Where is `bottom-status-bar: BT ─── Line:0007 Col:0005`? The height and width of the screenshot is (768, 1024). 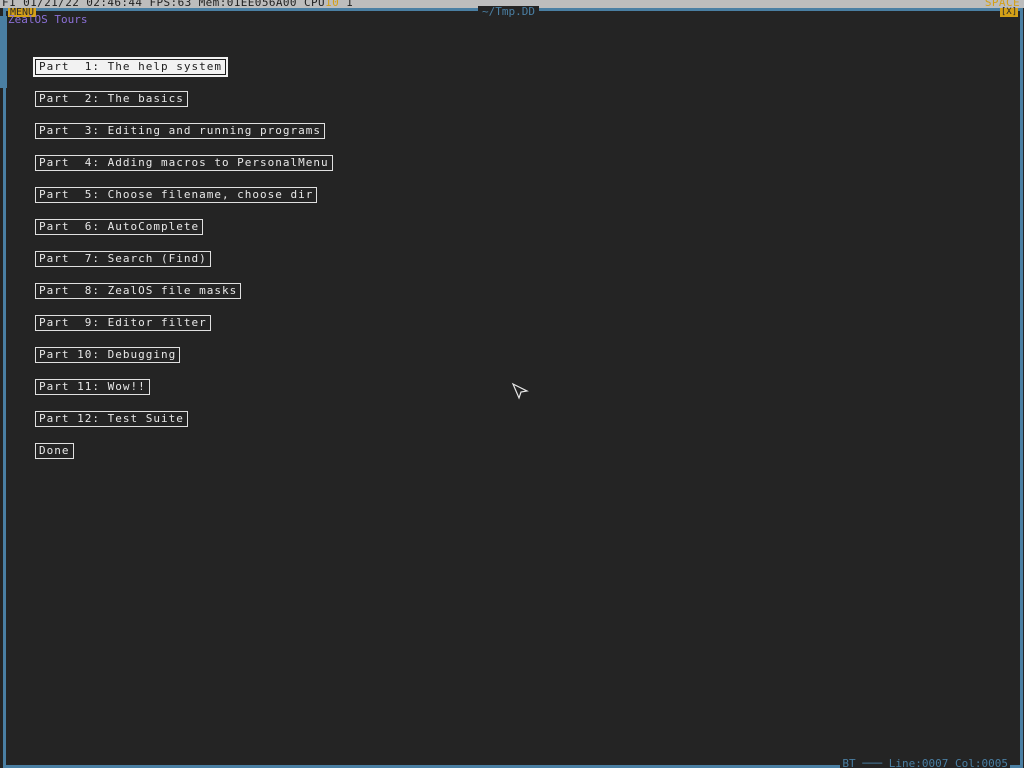 bottom-status-bar: BT ─── Line:0007 Col:0005 is located at coordinates (512, 762).